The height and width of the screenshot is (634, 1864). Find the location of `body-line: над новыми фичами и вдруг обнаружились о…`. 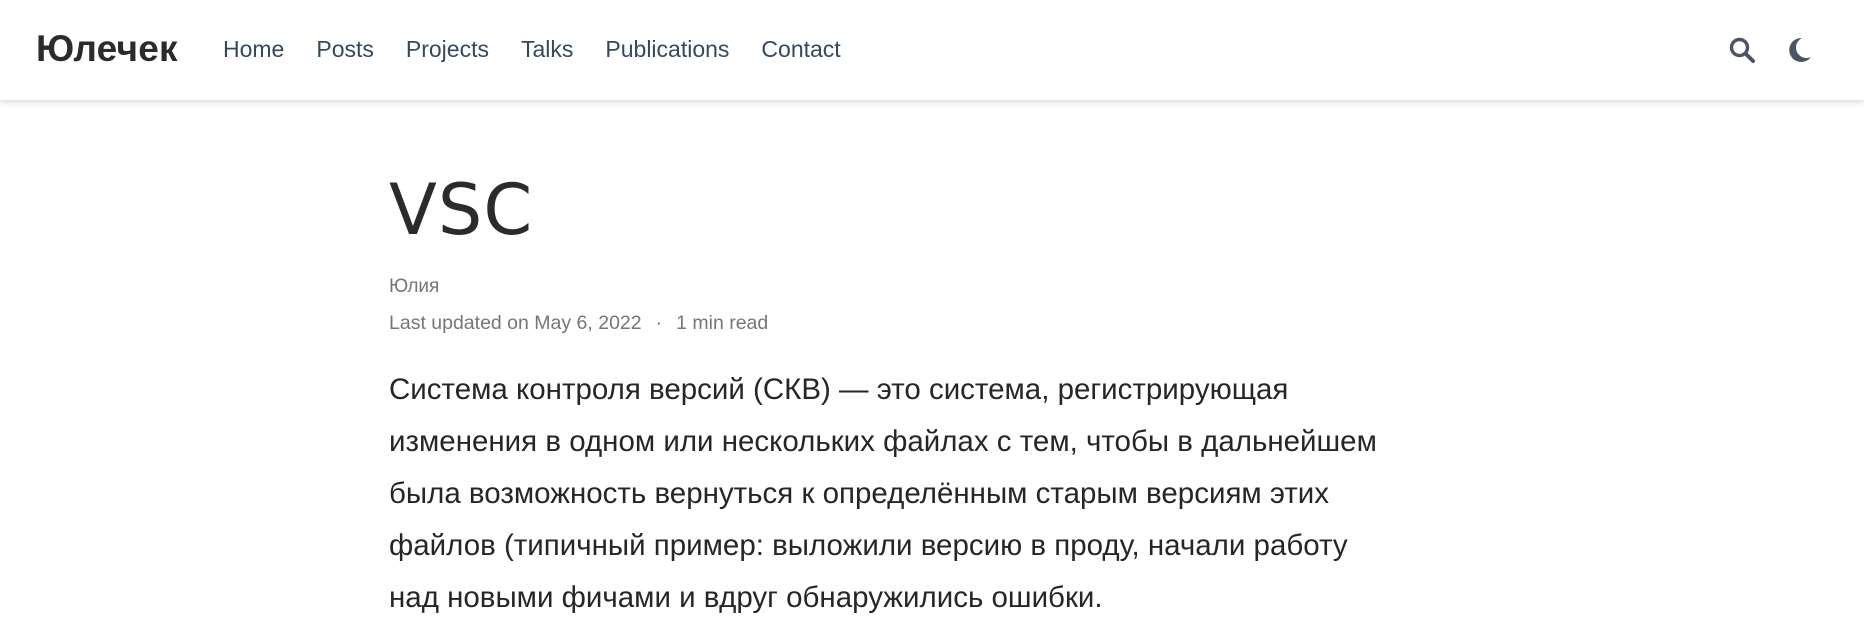

body-line: над новыми фичами и вдруг обнаружились о… is located at coordinates (746, 597).